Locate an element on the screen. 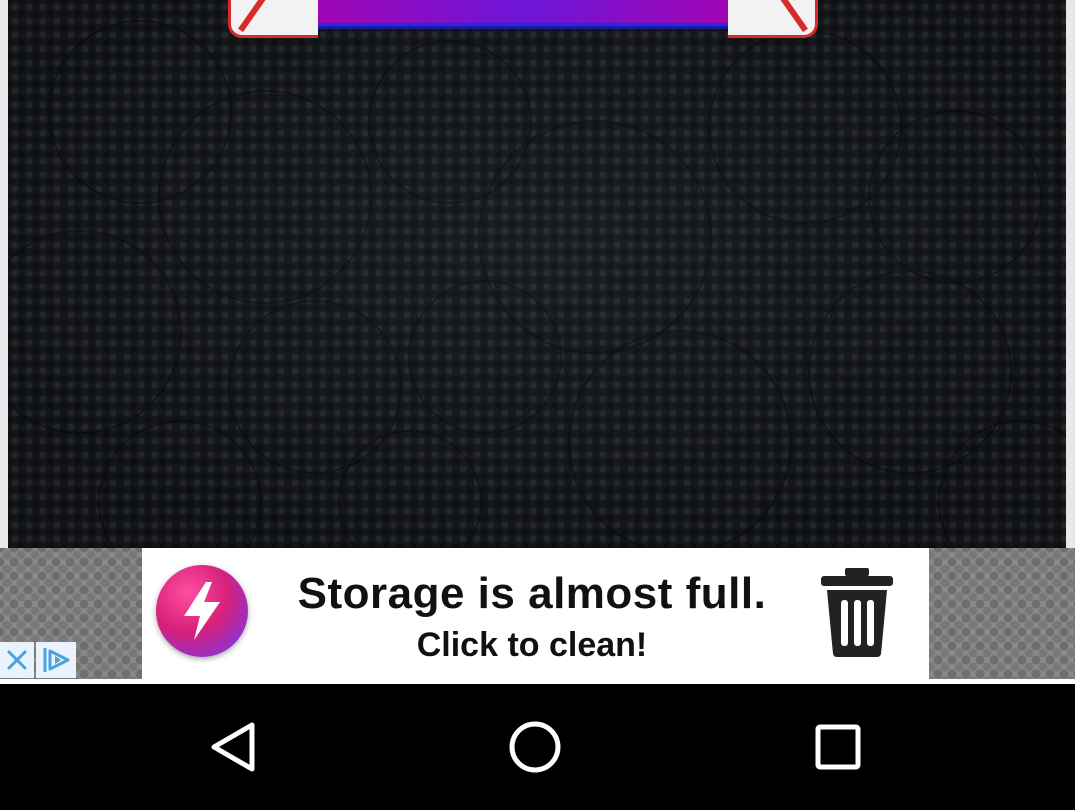 The height and width of the screenshot is (810, 1075). ad-text: Storage is almost full. Click to clean! is located at coordinates (532, 617).